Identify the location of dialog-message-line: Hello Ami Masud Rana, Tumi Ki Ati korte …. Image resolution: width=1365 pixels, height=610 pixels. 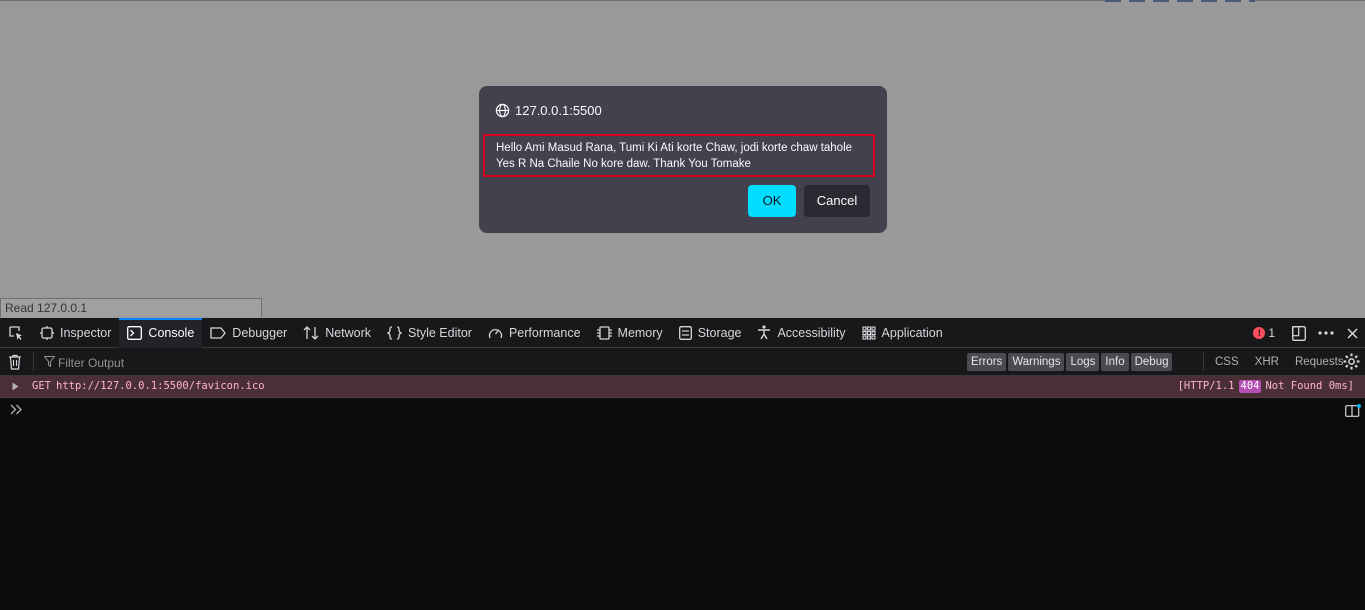
(674, 148).